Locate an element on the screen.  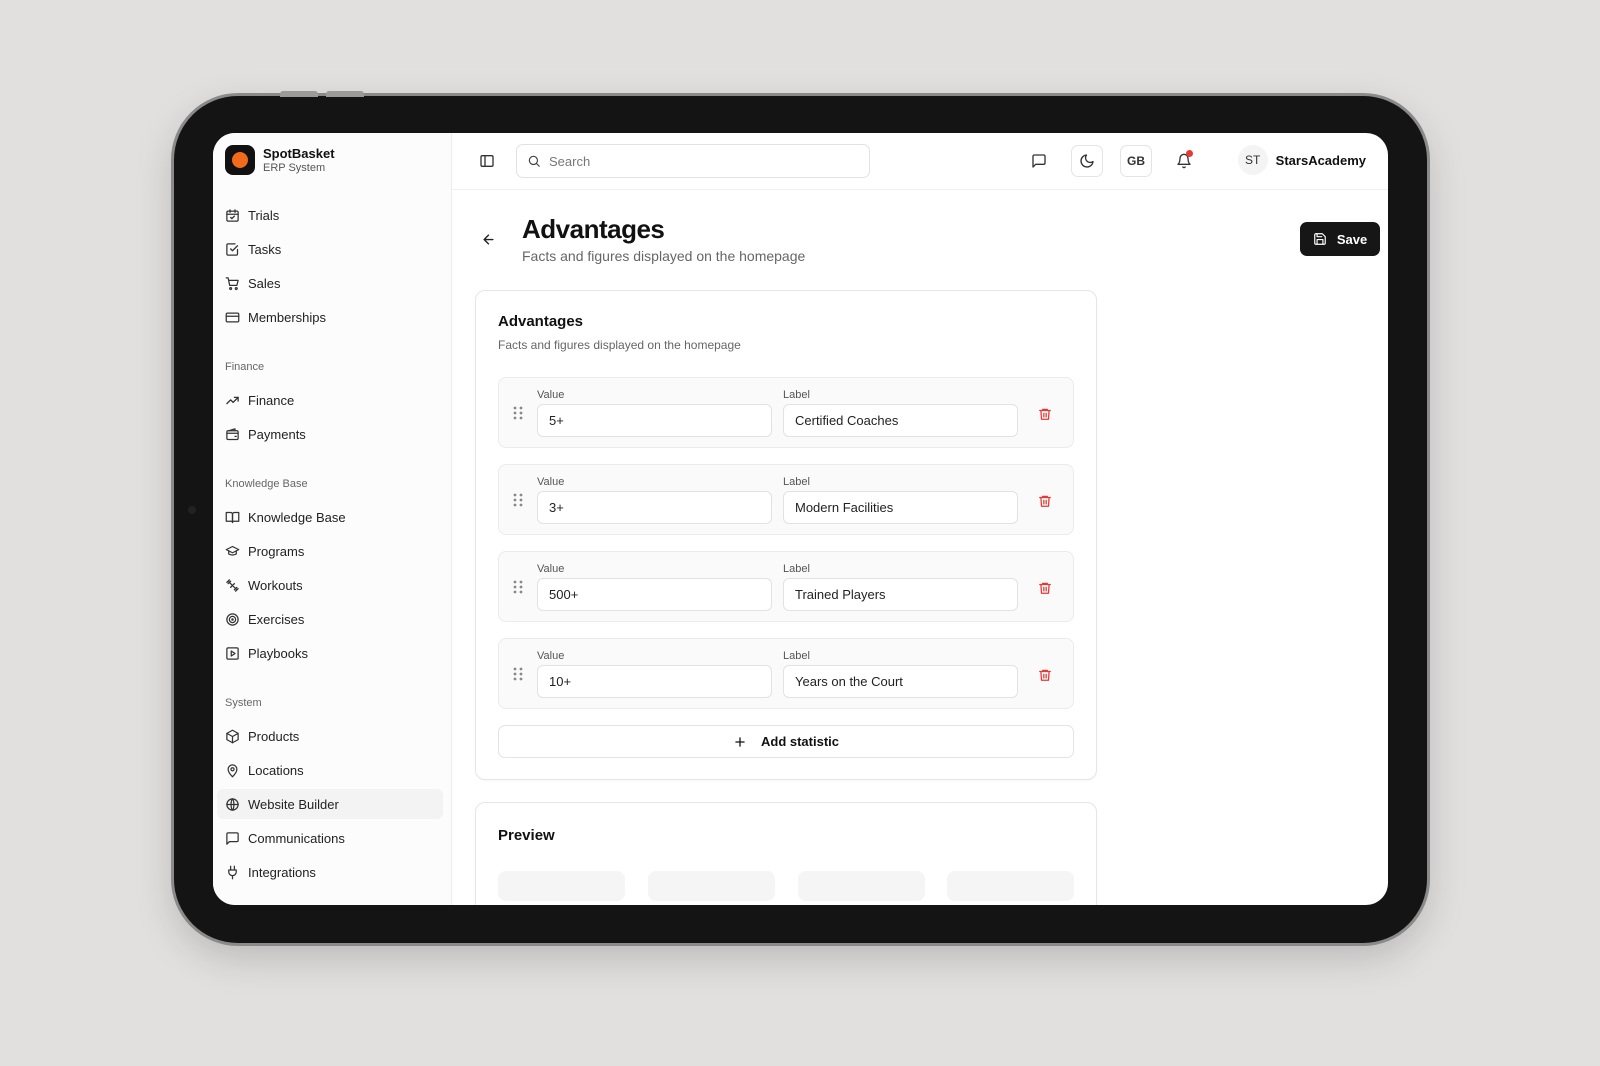
sidebar-item-products: Products is located at coordinates (330, 736).